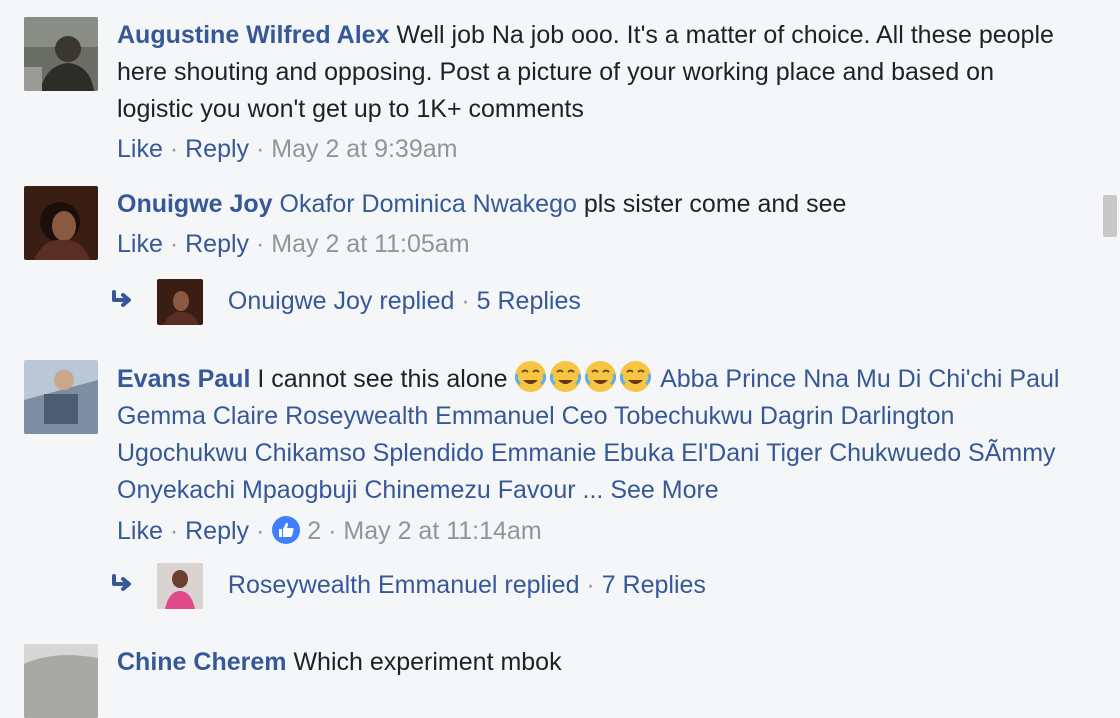 This screenshot has height=718, width=1120. Describe the element at coordinates (597, 244) in the screenshot. I see `comment-actions: Like · Reply · May 2 at 11:05am` at that location.